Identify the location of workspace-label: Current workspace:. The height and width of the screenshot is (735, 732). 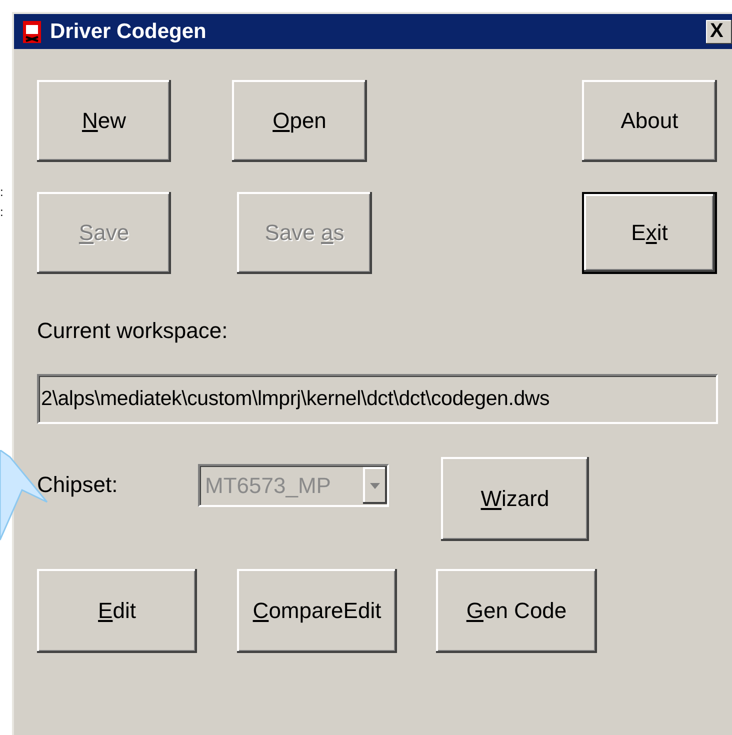
(133, 331).